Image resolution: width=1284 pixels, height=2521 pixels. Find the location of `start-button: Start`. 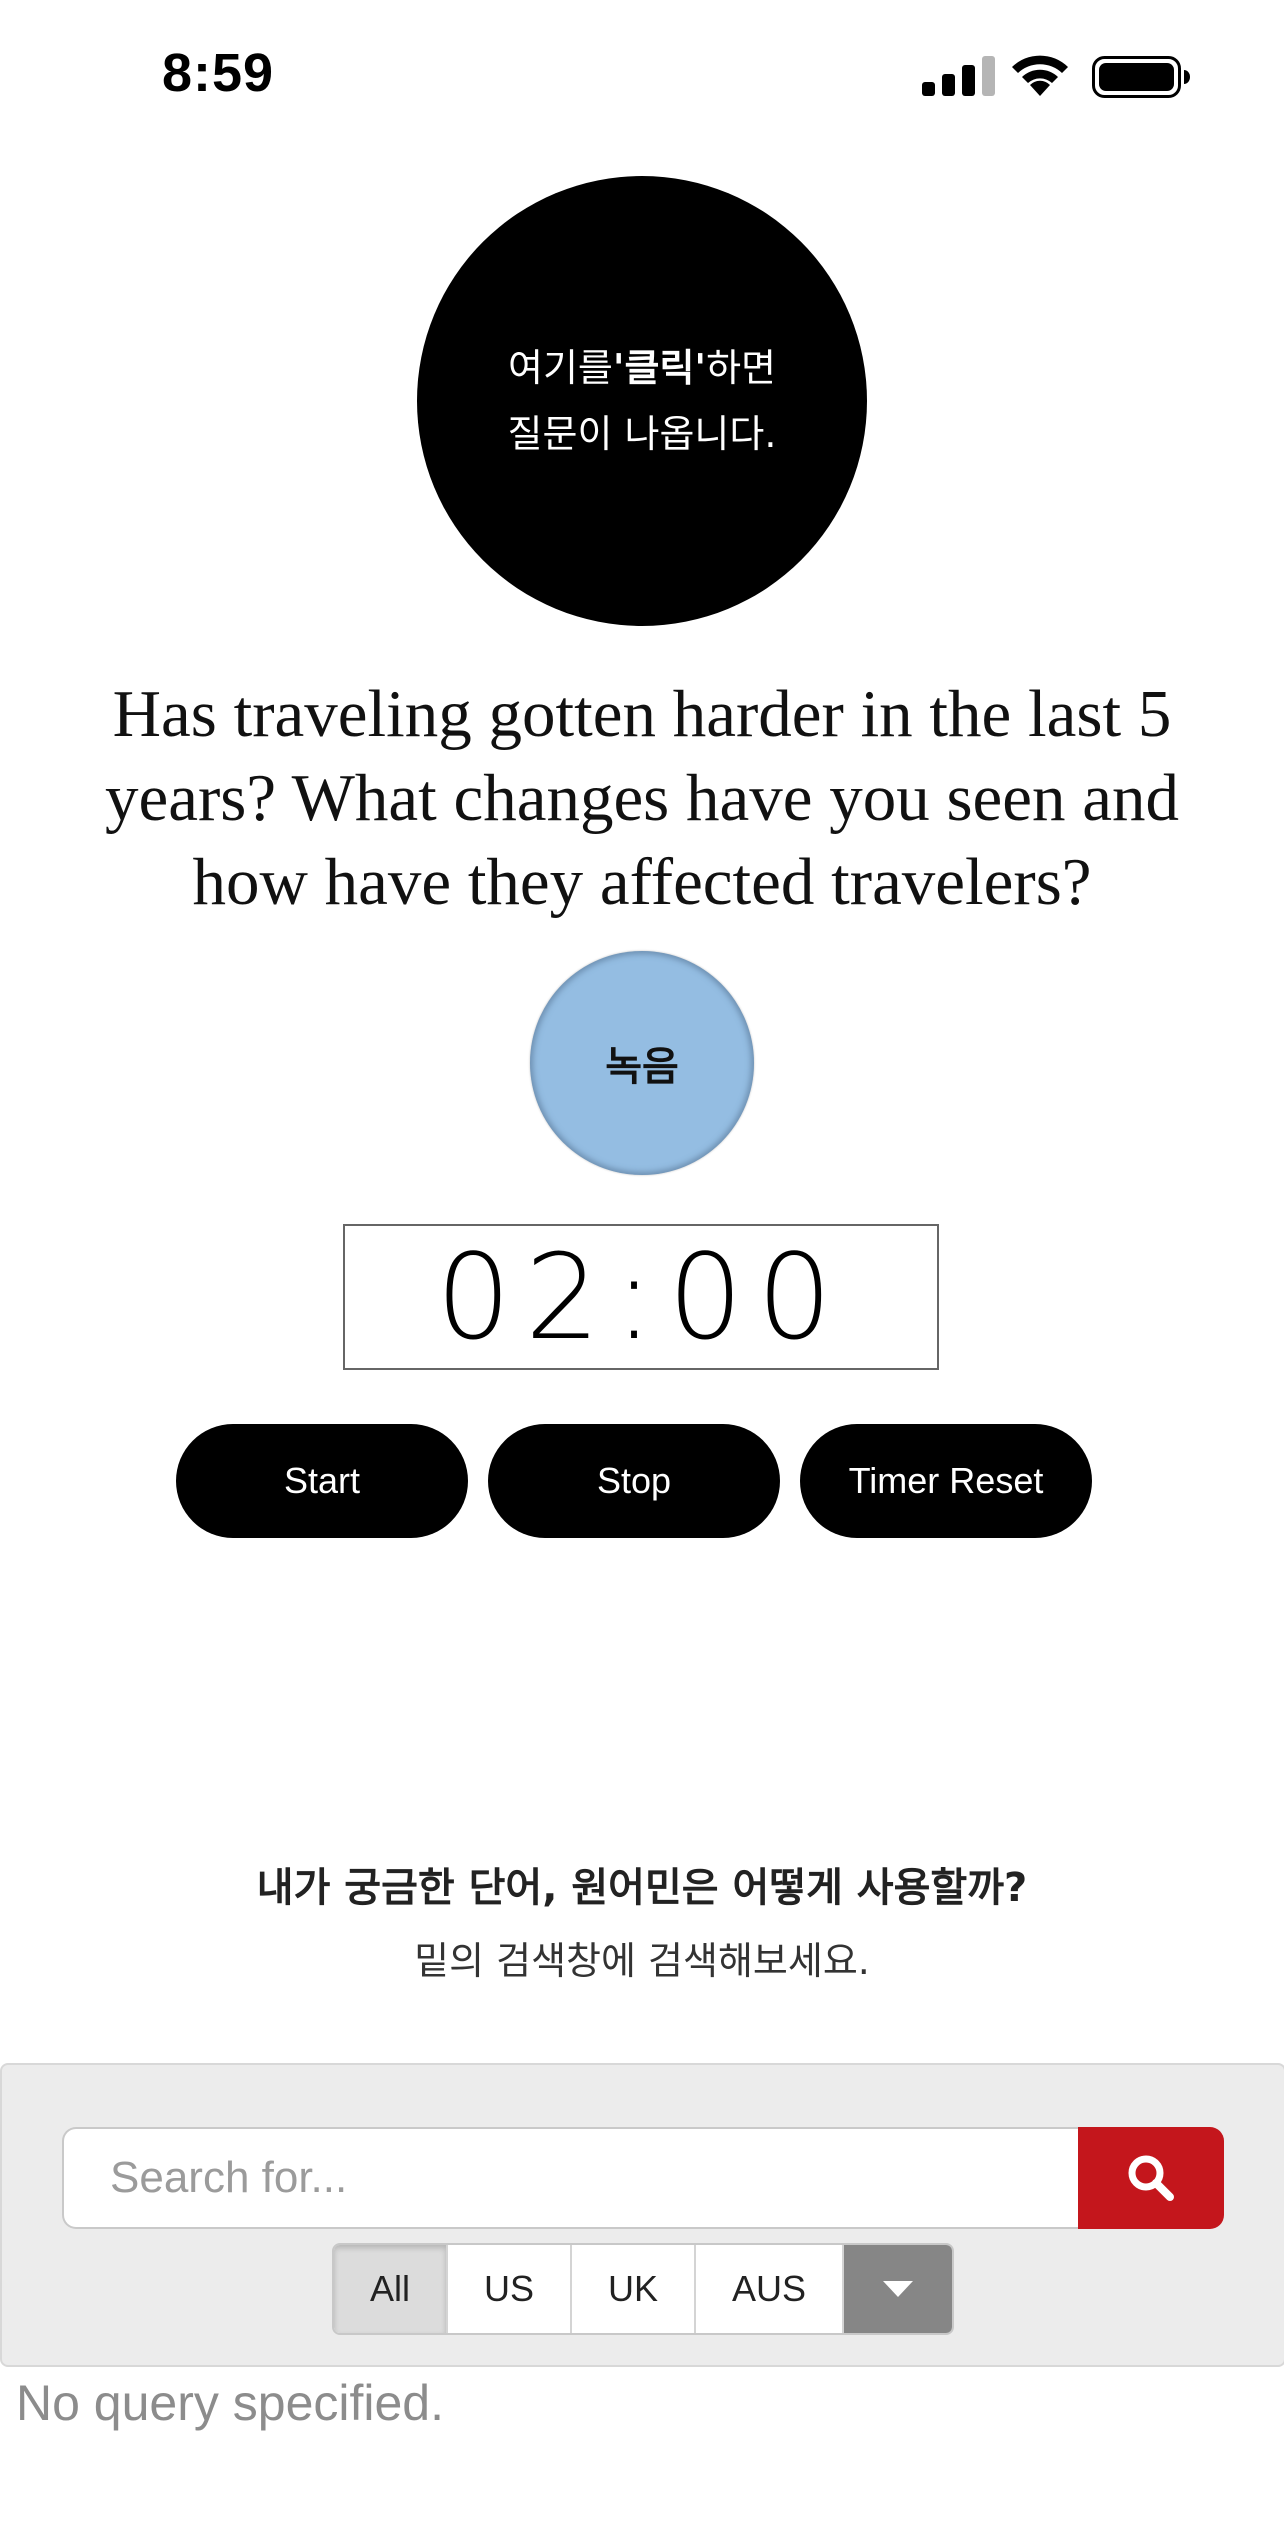

start-button: Start is located at coordinates (322, 1481).